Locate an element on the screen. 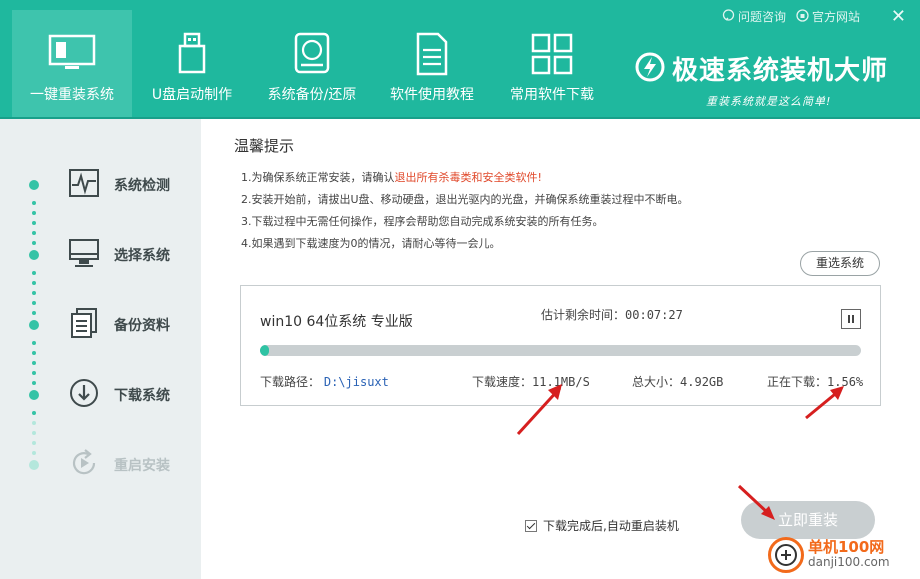 The width and height of the screenshot is (920, 579). tip-warning: 退出所有杀毒类和安全类软件! is located at coordinates (468, 177).